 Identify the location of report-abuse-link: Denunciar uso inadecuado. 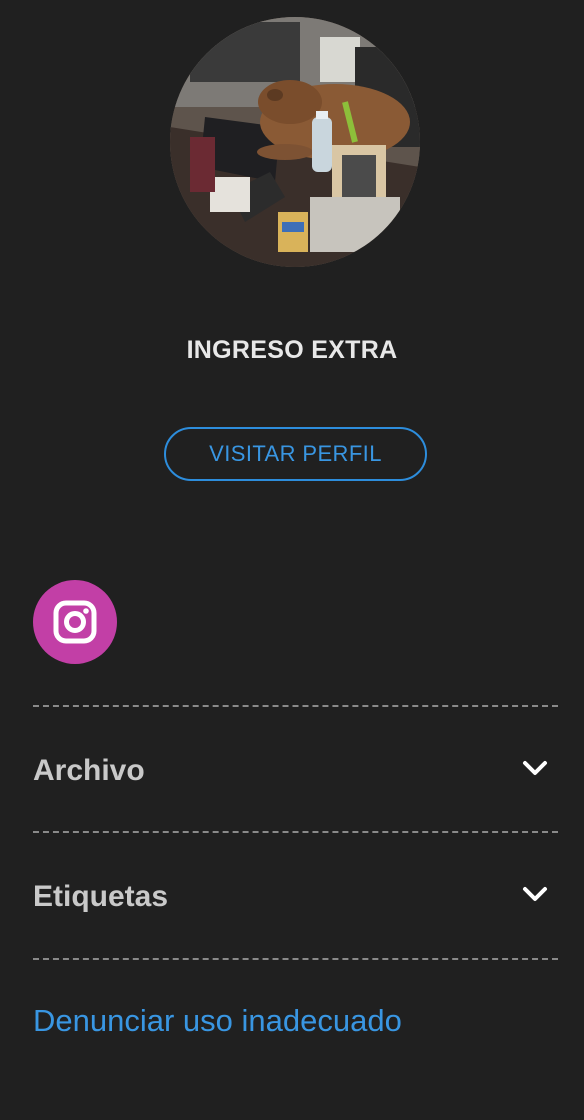
(217, 1021).